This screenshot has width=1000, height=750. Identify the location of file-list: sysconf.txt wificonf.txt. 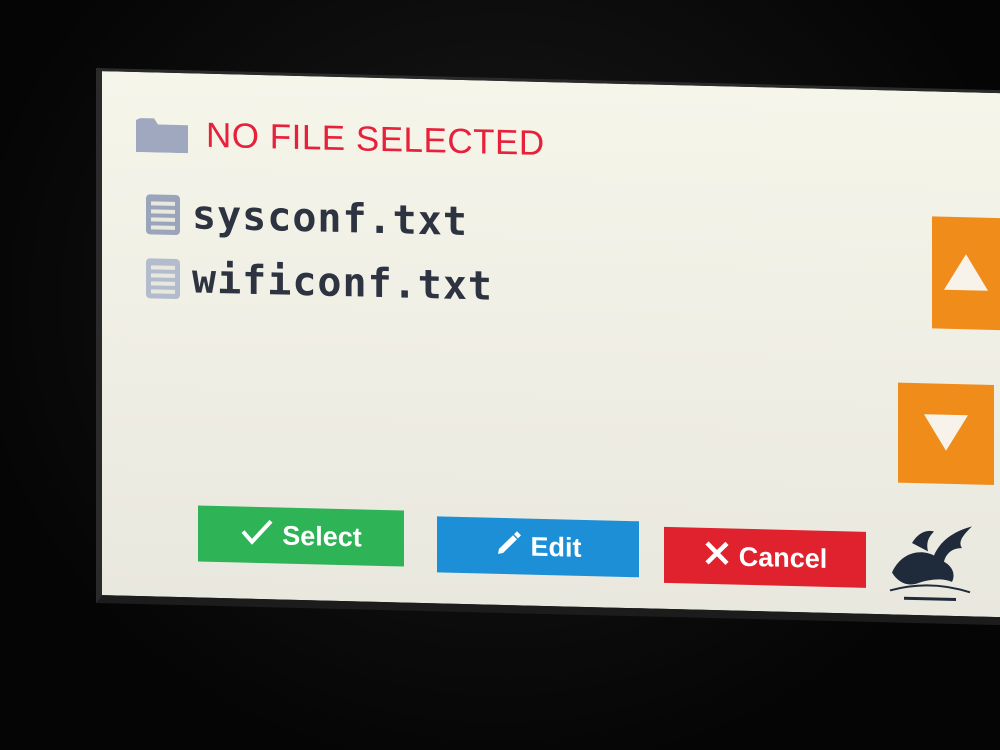
(317, 250).